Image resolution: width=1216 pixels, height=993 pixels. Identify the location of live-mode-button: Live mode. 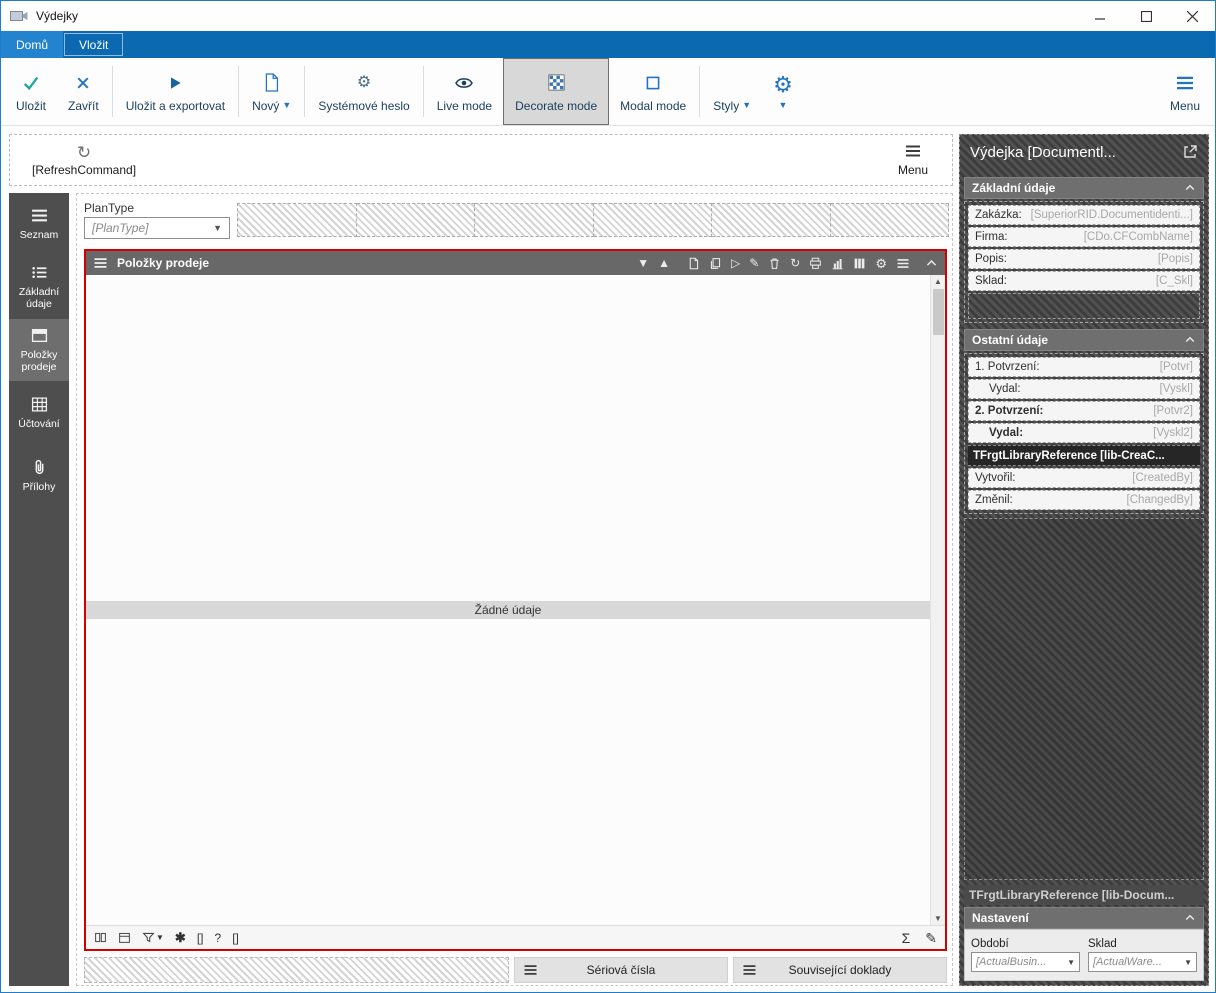
(464, 91).